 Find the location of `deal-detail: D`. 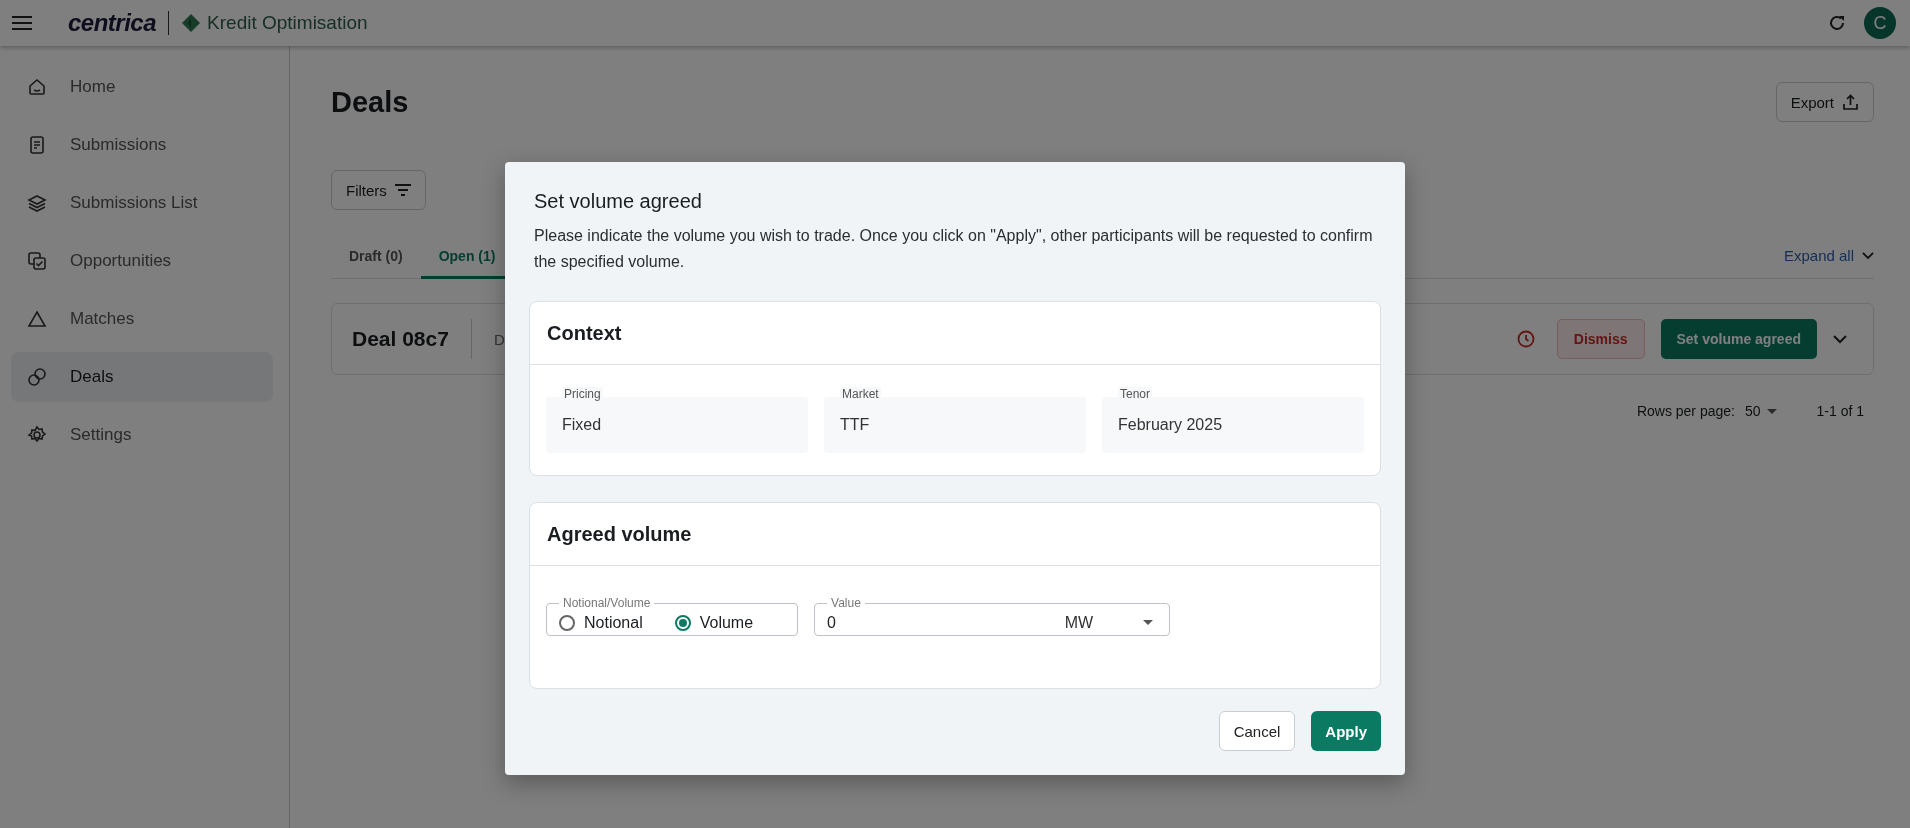

deal-detail: D is located at coordinates (499, 339).